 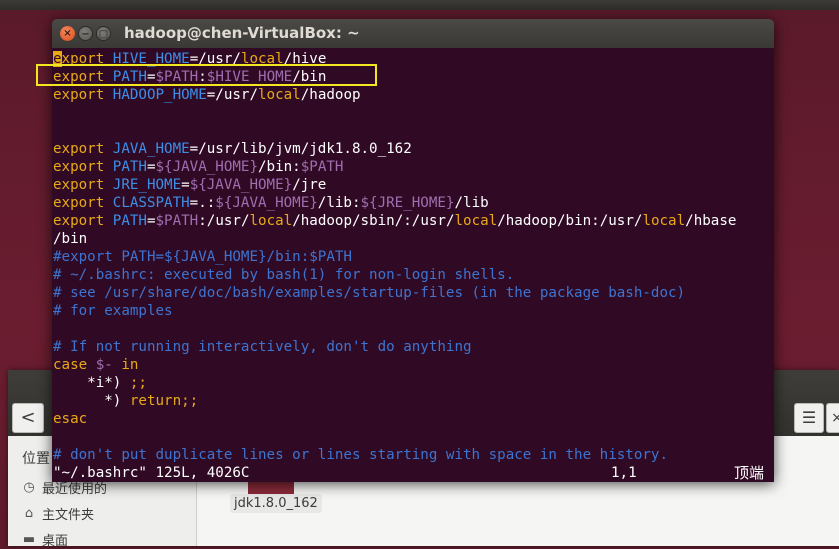 What do you see at coordinates (202, 257) in the screenshot?
I see `editor-comment-line: #export PATH=${JAVA_HOME}/bin:$PATH` at bounding box center [202, 257].